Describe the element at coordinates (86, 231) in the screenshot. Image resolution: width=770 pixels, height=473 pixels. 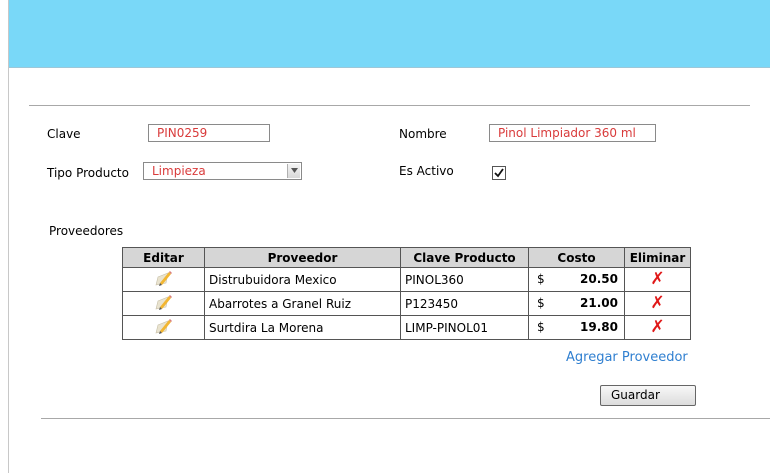
I see `proveedores-label: Proveedores` at that location.